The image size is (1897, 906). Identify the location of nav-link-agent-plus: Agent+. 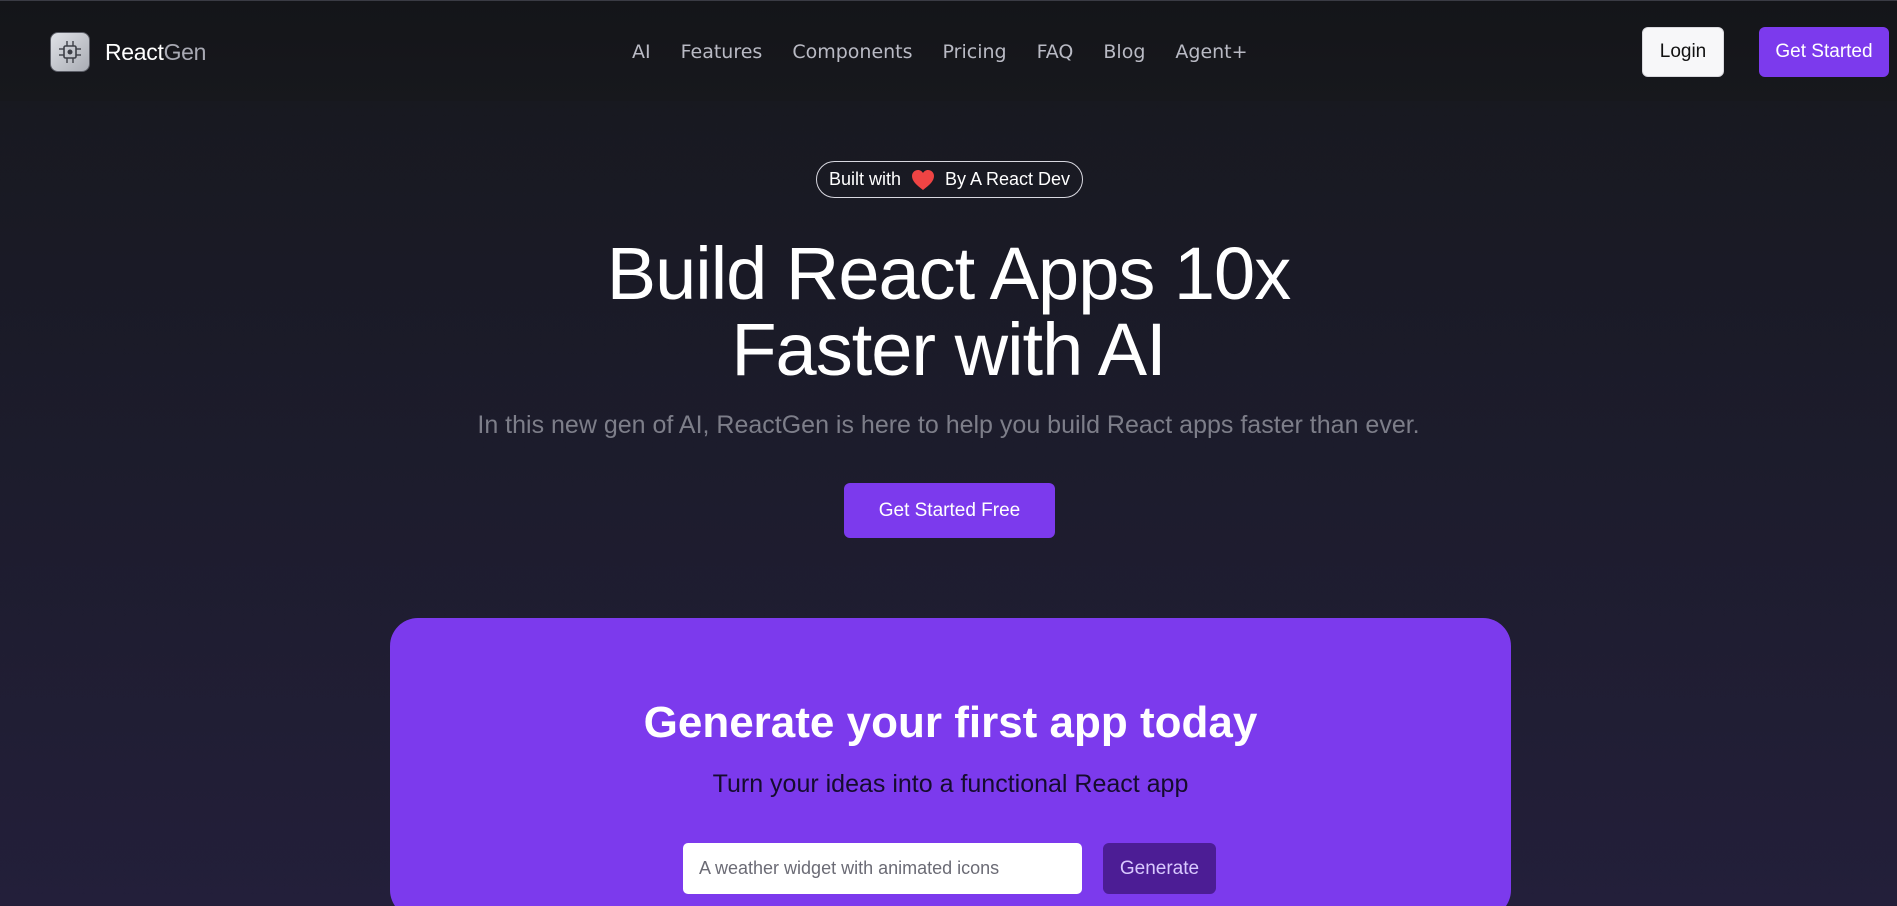
(1211, 52).